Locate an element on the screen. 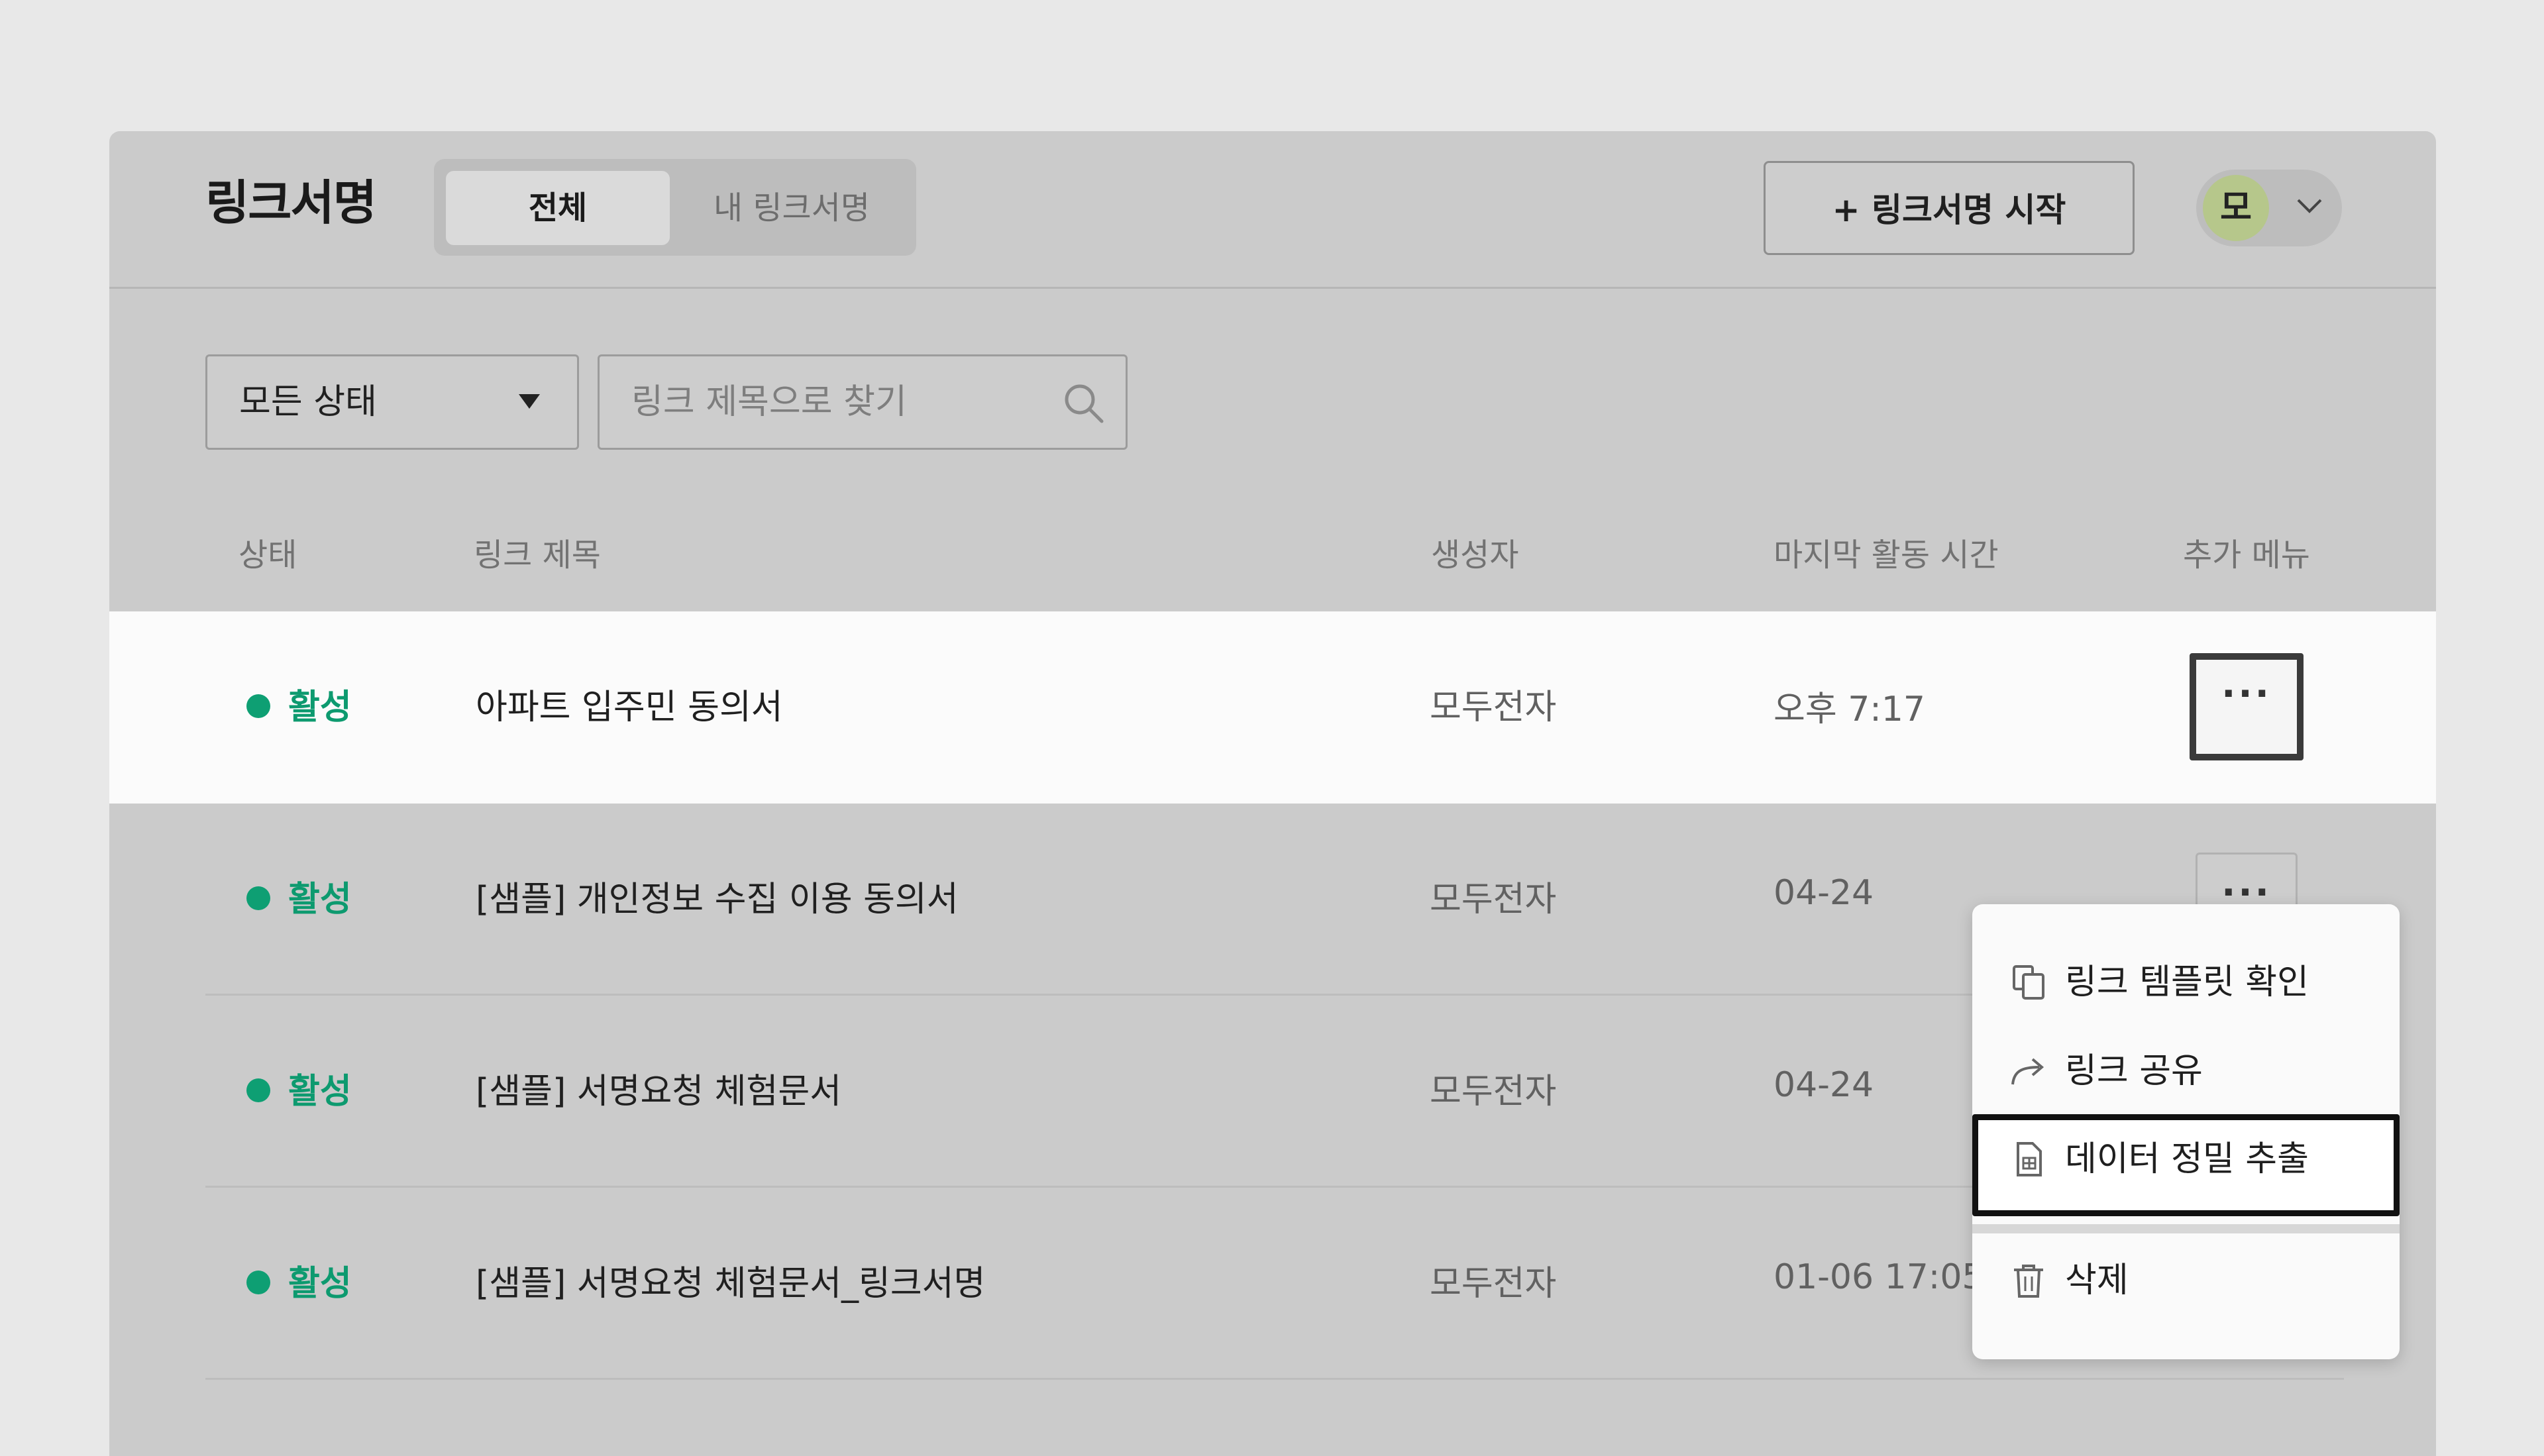  more-menu-button: ··· is located at coordinates (2247, 706).